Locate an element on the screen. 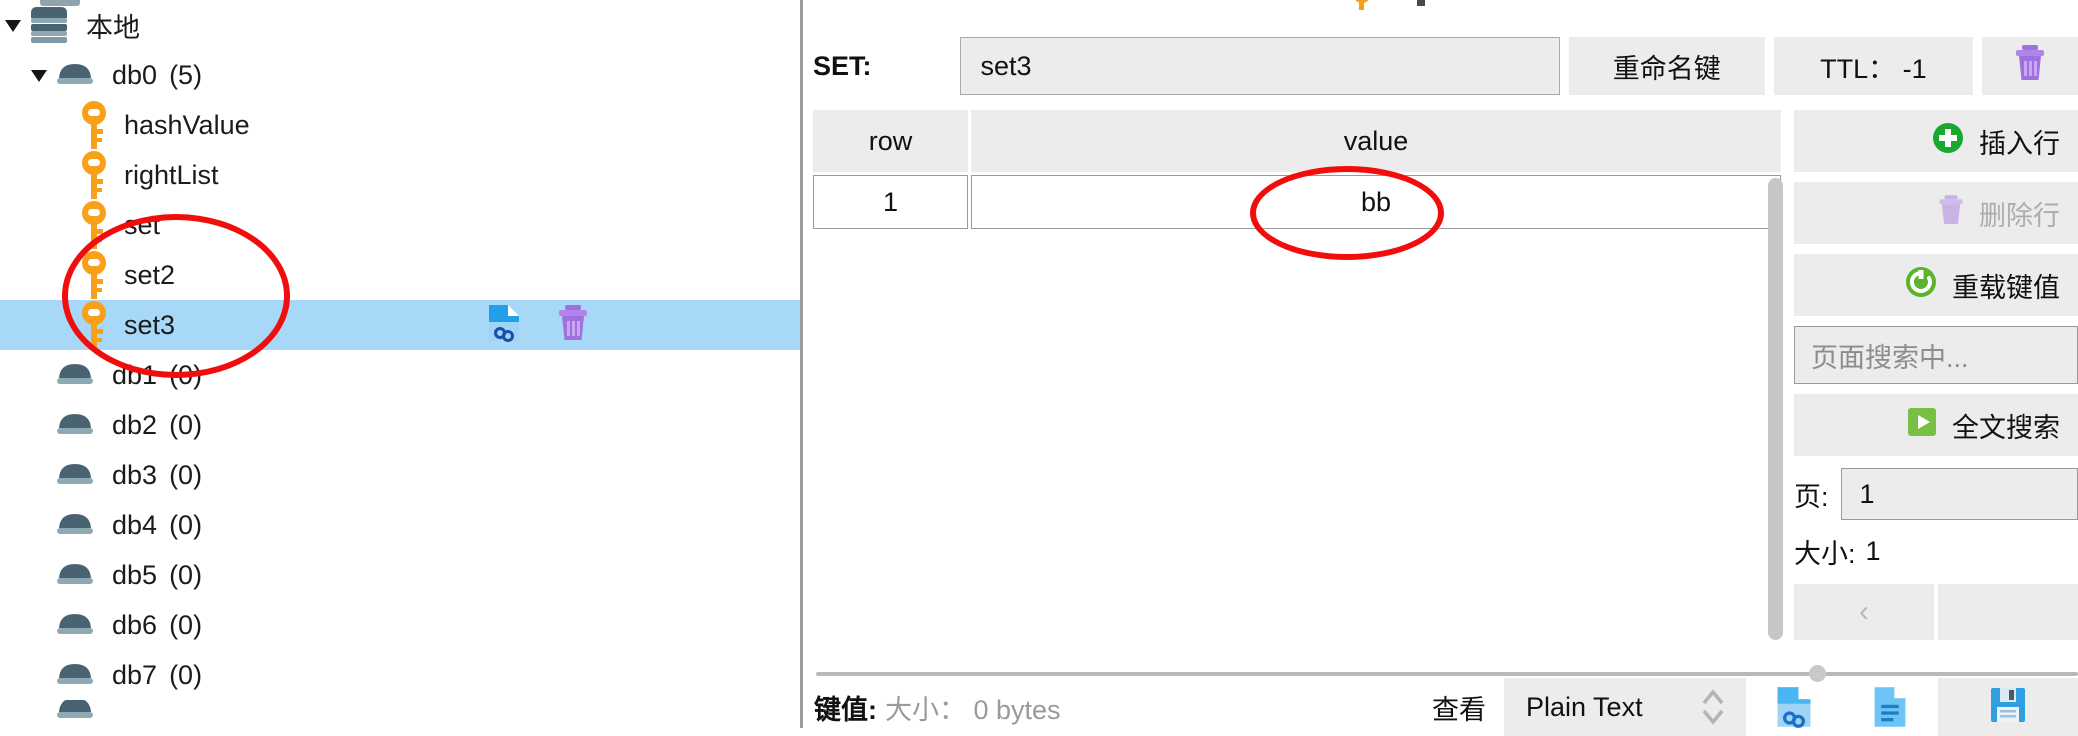 This screenshot has height=736, width=2078. status-bar: 键值: 大小： 0 bytes 查看 Plain Text is located at coordinates (1446, 707).